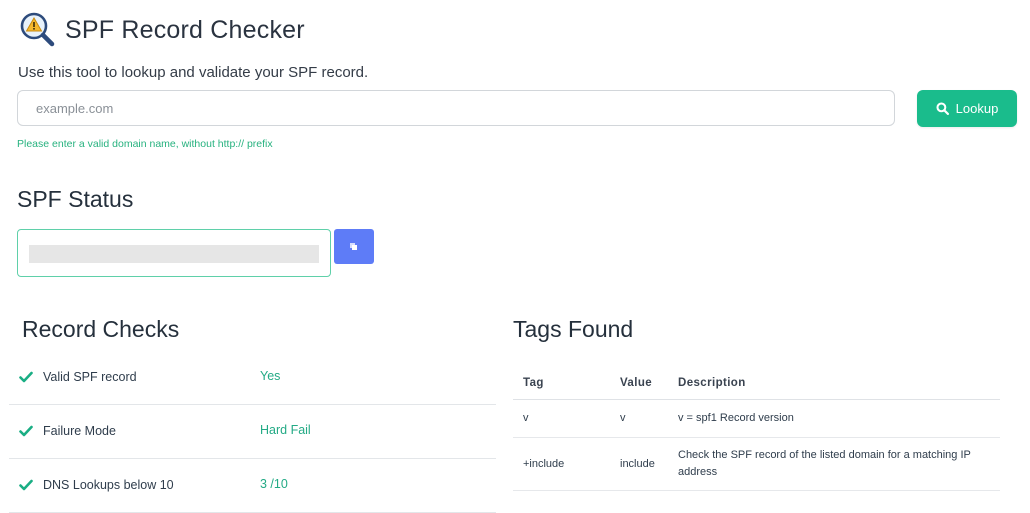 The image size is (1030, 513). I want to click on magnifier-warning-icon, so click(37, 30).